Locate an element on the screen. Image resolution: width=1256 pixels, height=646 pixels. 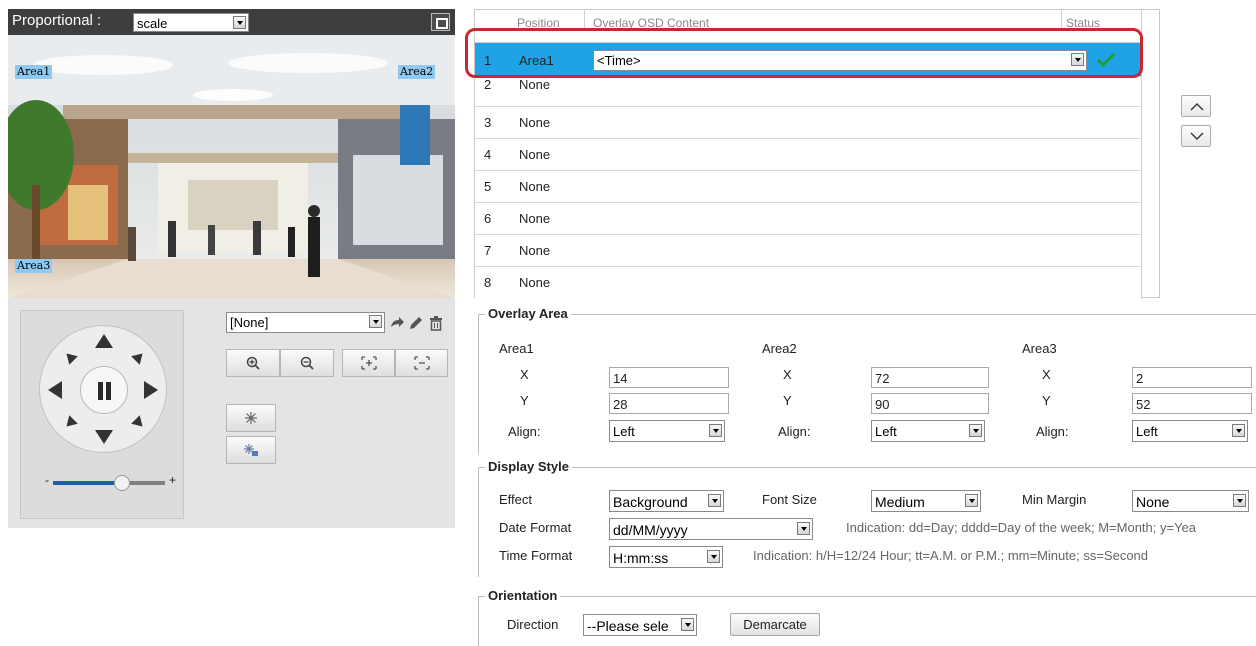
speed-slider-handle is located at coordinates (122, 483).